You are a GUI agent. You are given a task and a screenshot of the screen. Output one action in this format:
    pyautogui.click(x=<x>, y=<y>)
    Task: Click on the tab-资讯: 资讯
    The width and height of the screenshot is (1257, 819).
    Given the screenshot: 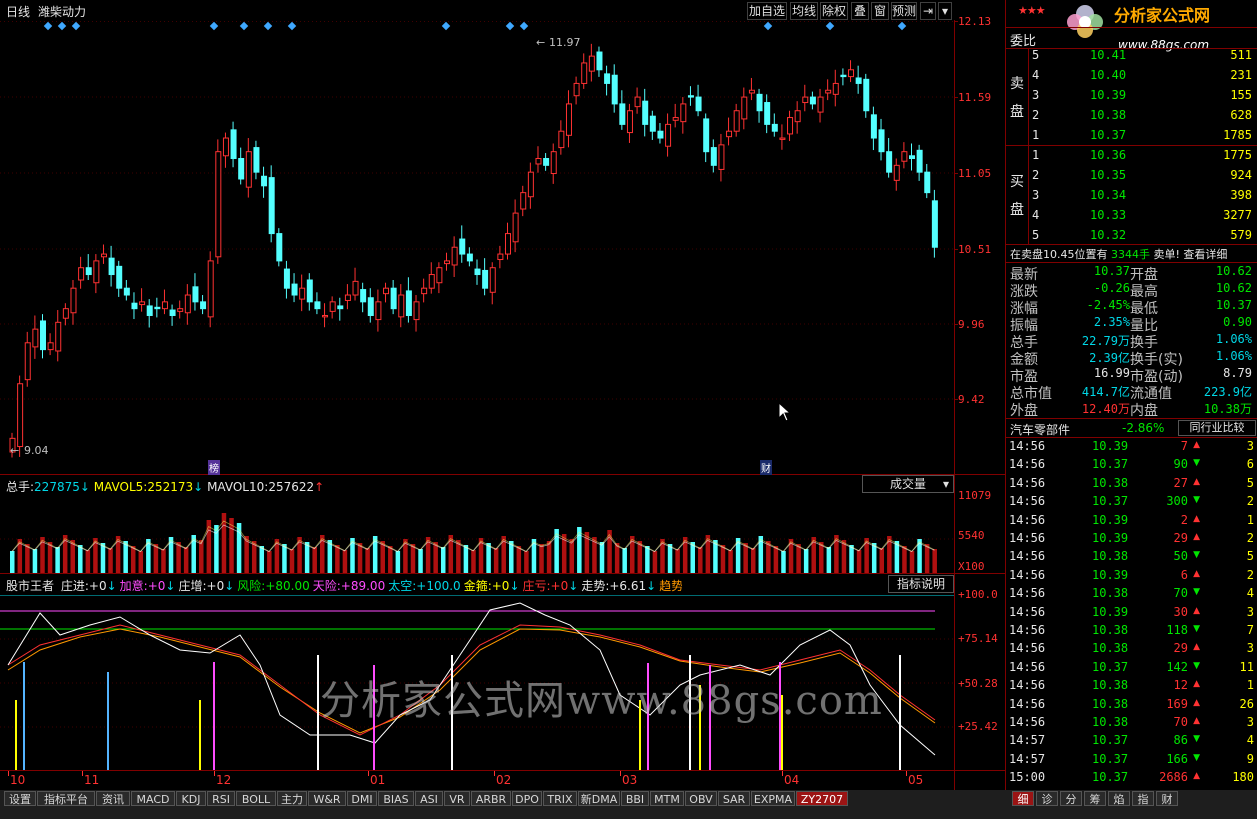 What is the action you would take?
    pyautogui.click(x=113, y=798)
    